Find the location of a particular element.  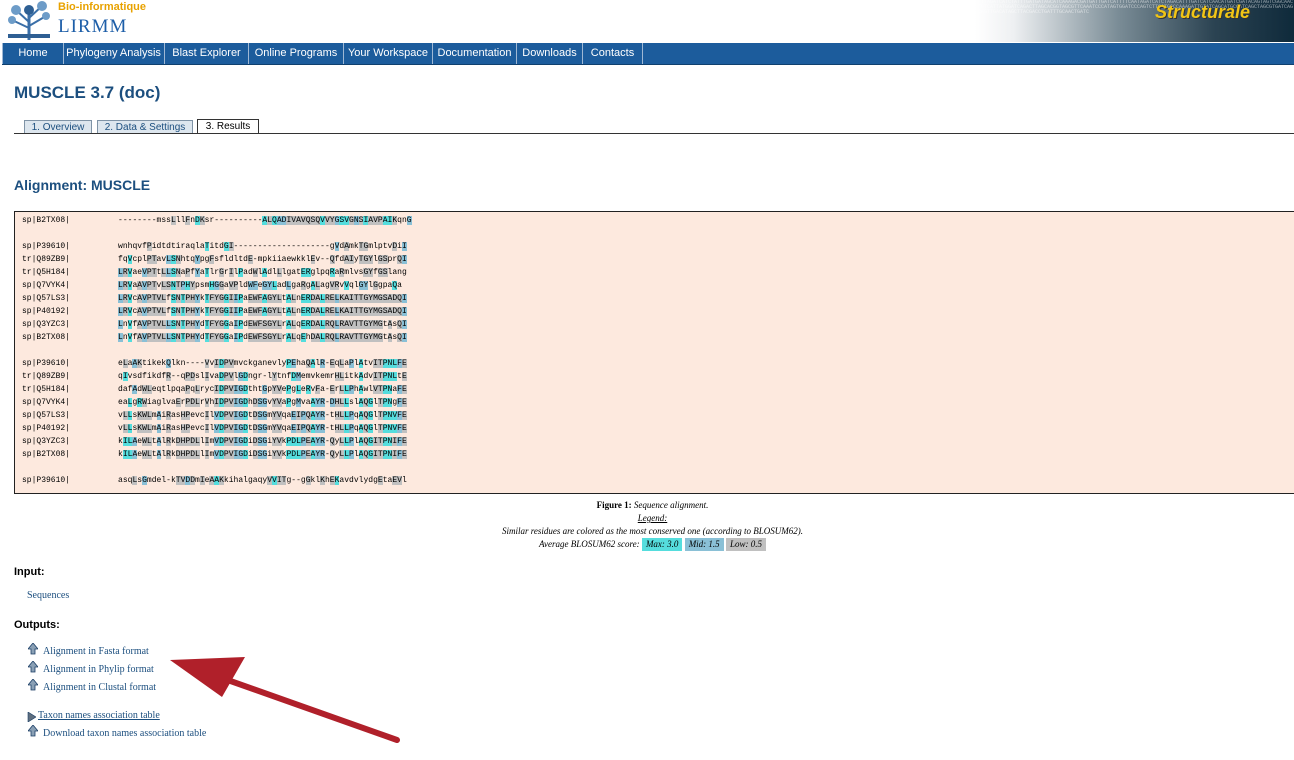

page-title: MUSCLE 3.7 (doc) is located at coordinates (87, 92).